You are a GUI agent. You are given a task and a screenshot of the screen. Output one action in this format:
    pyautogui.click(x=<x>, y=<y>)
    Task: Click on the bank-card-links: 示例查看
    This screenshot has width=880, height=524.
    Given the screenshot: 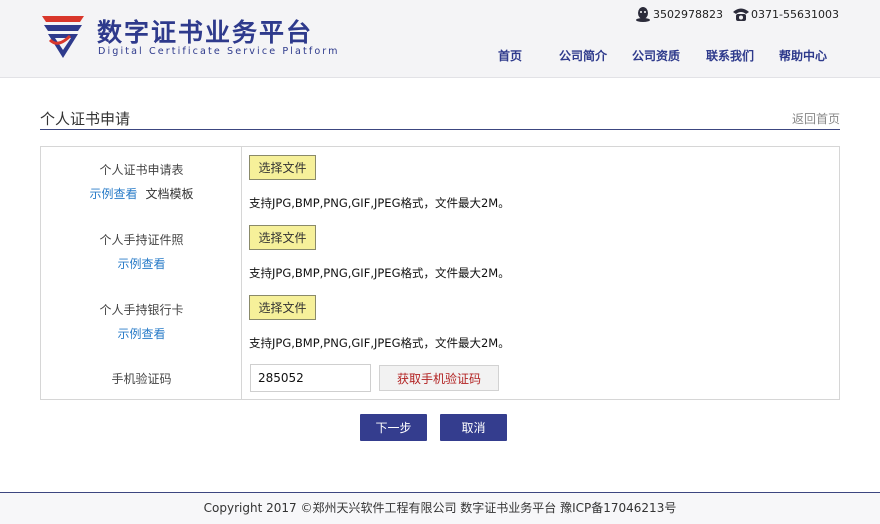 What is the action you would take?
    pyautogui.click(x=141, y=333)
    